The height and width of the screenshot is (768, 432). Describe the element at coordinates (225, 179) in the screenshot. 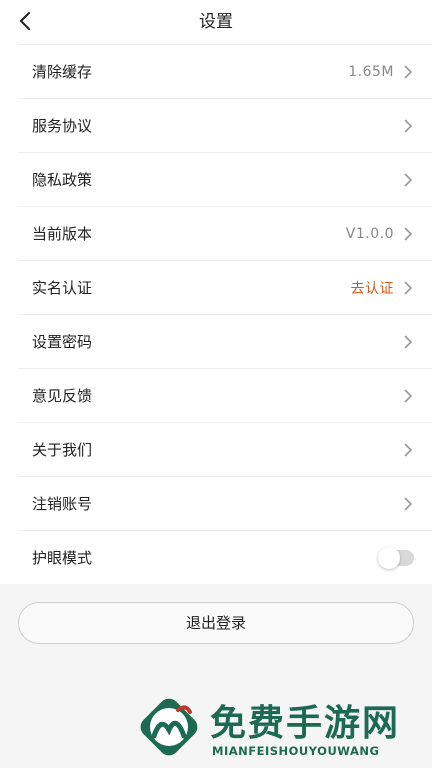

I see `setting-row-privacy-policy: 隐私政策` at that location.